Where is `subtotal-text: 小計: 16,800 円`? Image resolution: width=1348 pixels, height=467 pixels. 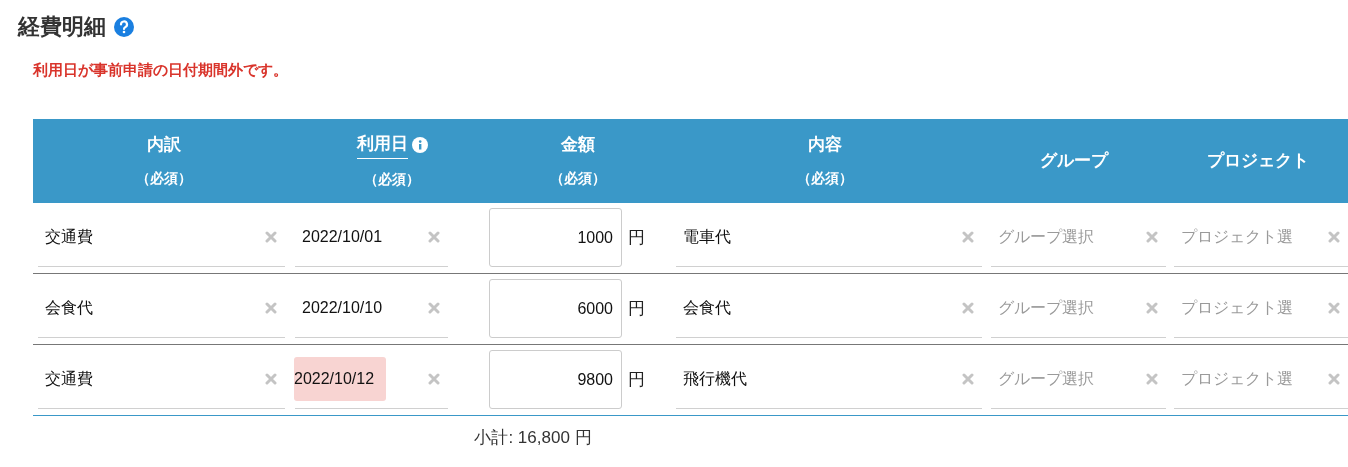 subtotal-text: 小計: 16,800 円 is located at coordinates (533, 437).